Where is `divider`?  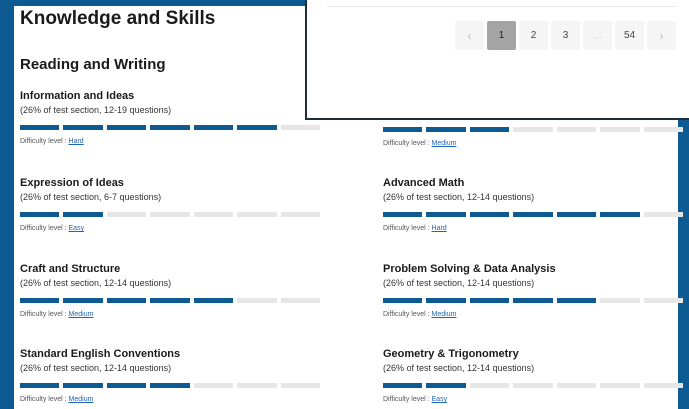 divider is located at coordinates (502, 6).